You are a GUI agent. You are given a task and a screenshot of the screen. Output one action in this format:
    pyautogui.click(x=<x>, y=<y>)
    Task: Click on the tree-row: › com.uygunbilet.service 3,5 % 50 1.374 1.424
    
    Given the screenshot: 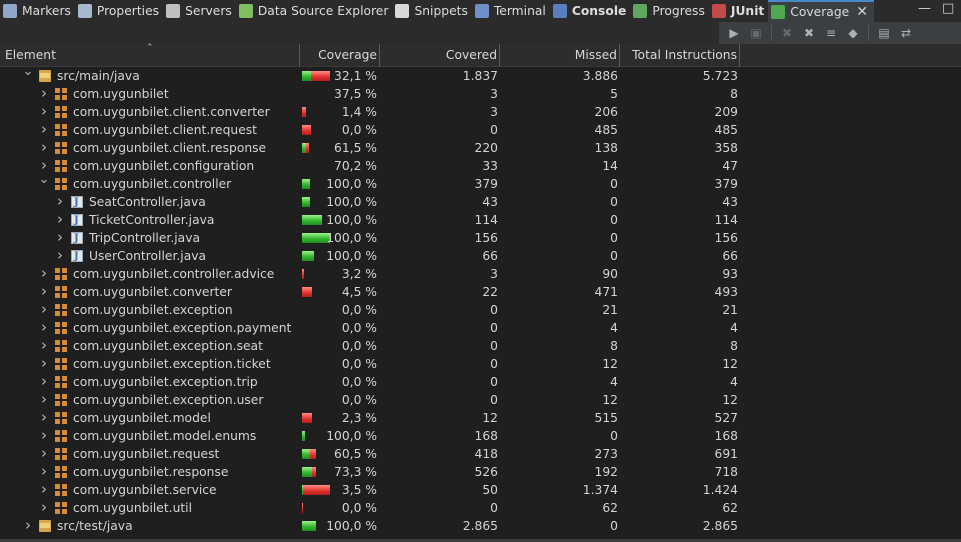 What is the action you would take?
    pyautogui.click(x=480, y=490)
    